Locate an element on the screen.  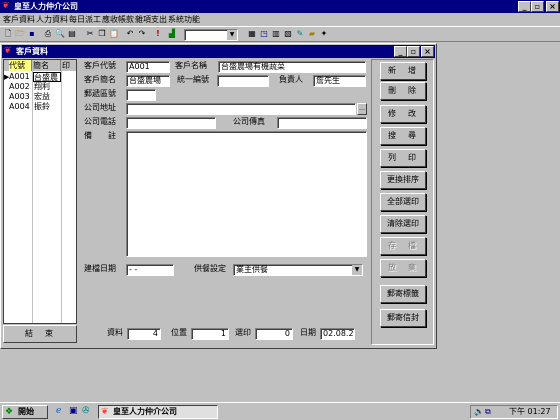
cancel-button: 放 棄 is located at coordinates (403, 268).